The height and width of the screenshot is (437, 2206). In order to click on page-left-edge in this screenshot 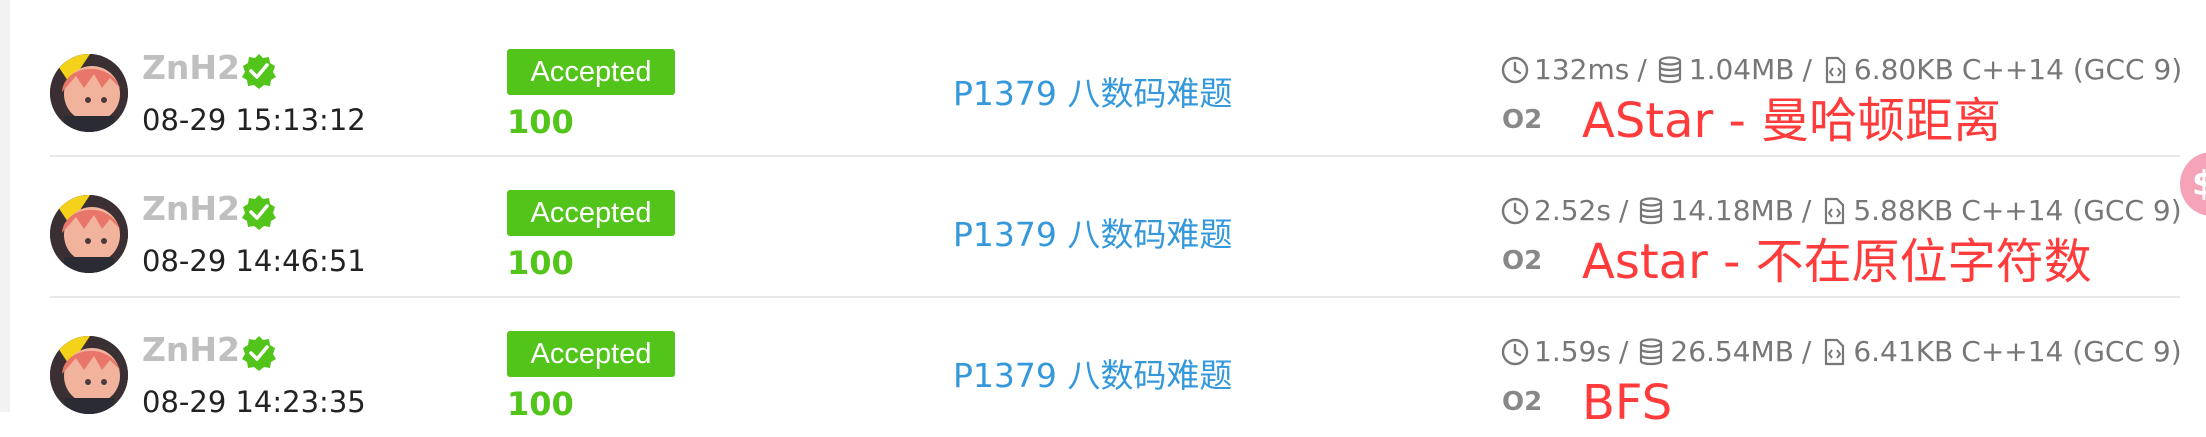, I will do `click(5, 206)`.